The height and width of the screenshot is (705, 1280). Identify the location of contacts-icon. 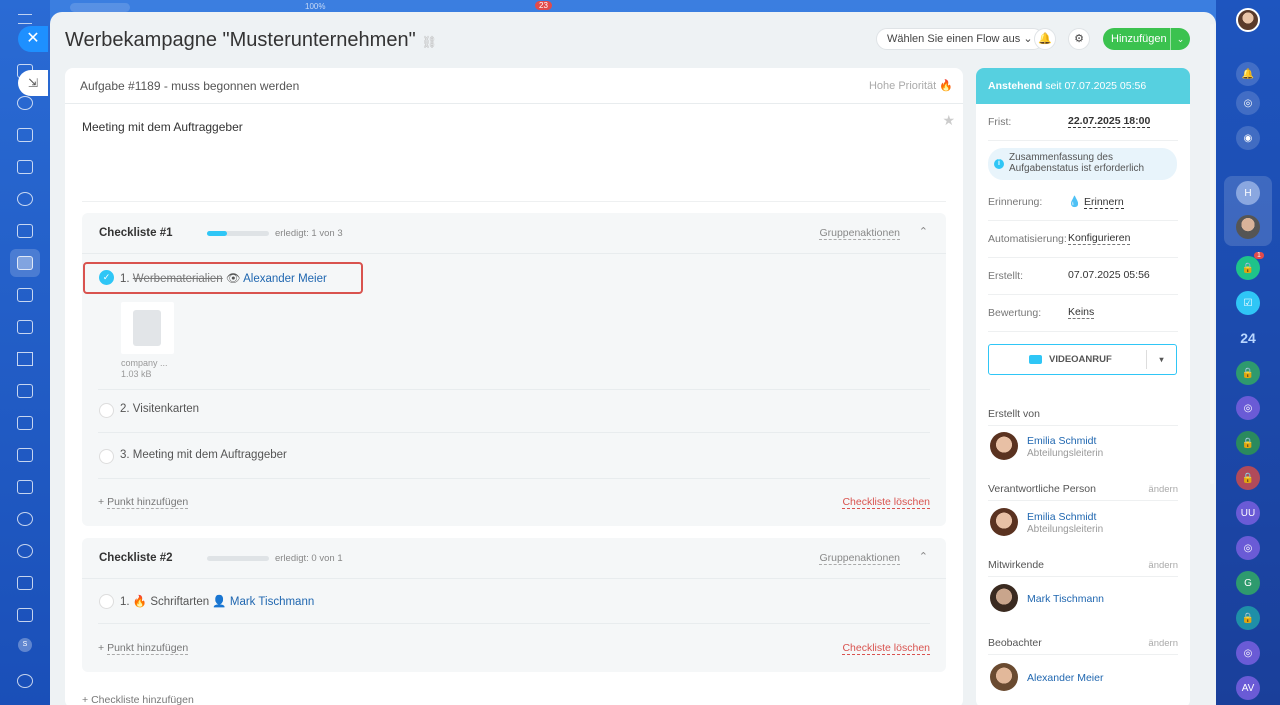
(25, 199).